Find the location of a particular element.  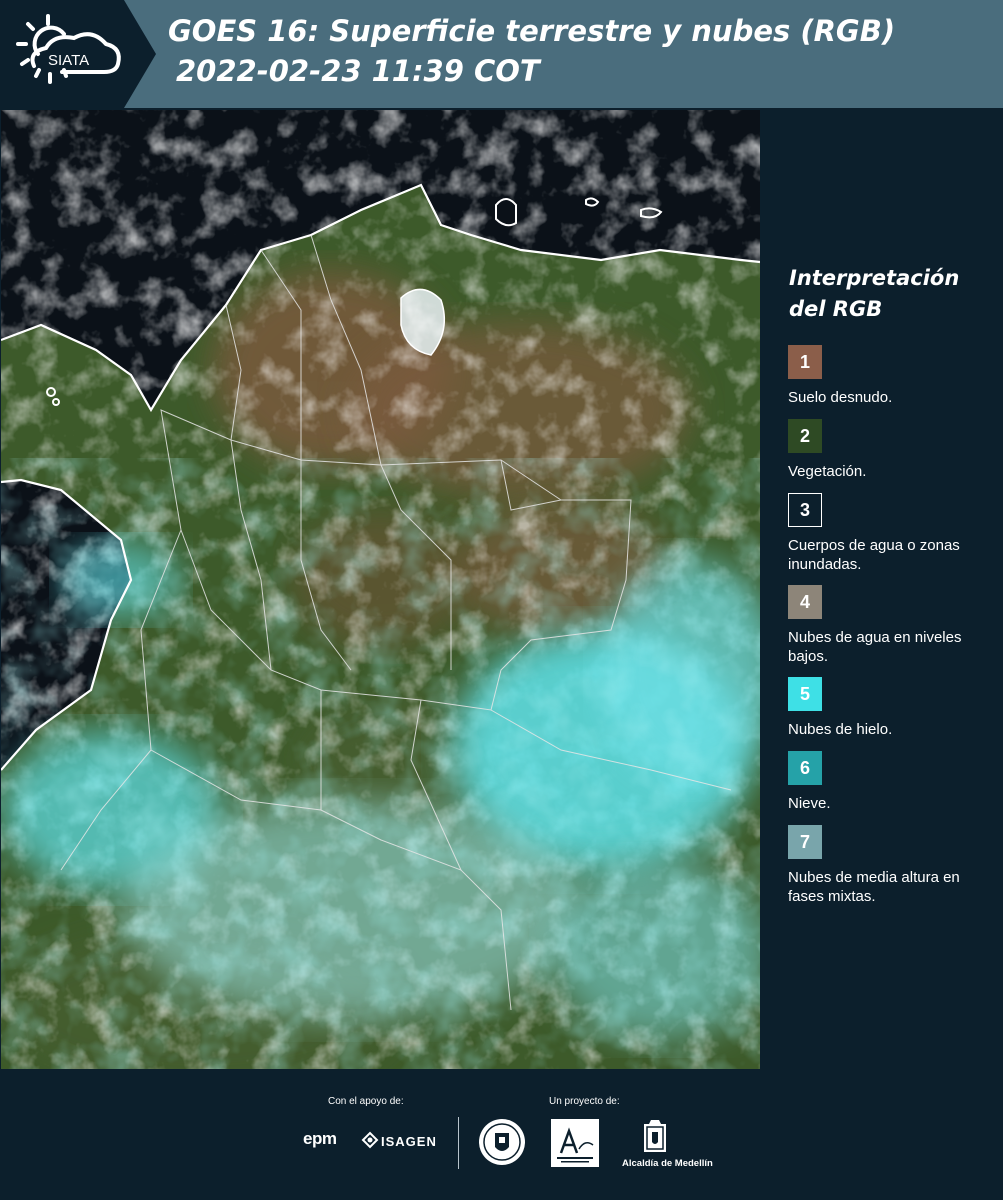

svg-text: SIATA is located at coordinates (68, 60).